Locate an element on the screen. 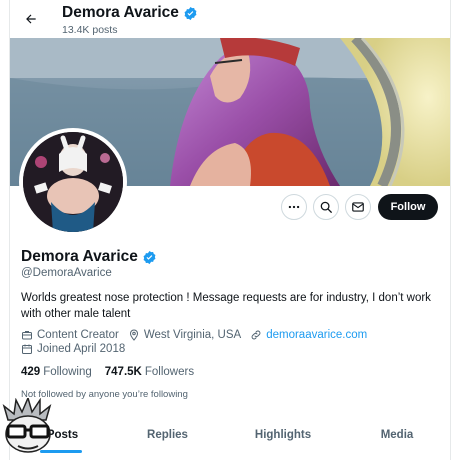 Image resolution: width=460 pixels, height=460 pixels. message-icon is located at coordinates (358, 207).